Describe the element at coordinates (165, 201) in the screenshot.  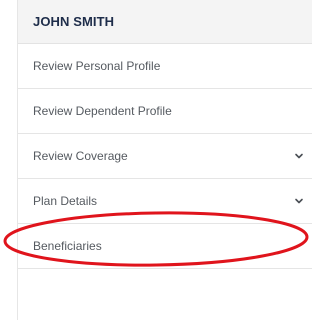
I see `sidebar-item-plan-details: Plan Details` at that location.